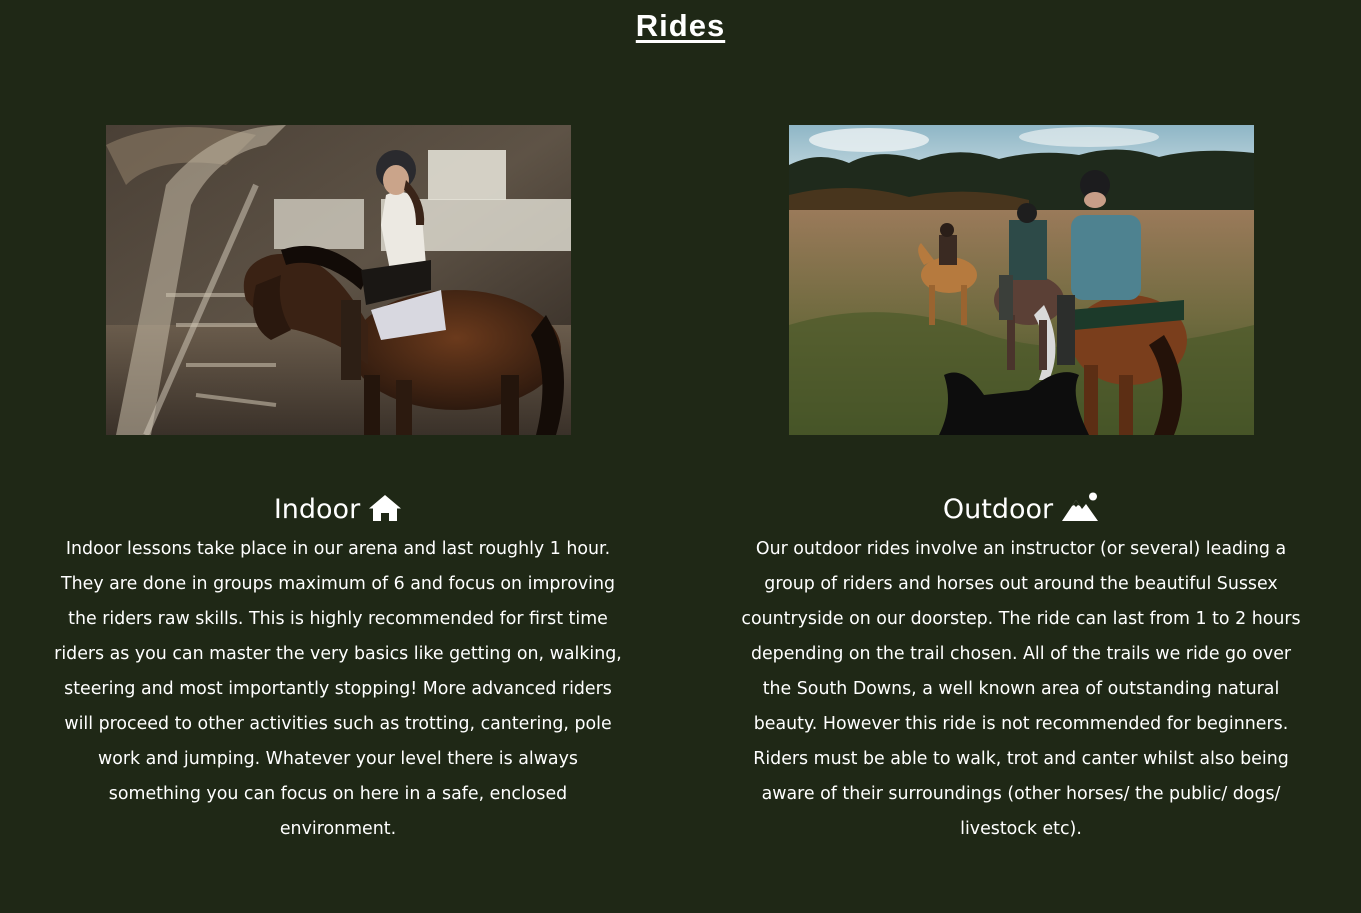 Image resolution: width=1361 pixels, height=913 pixels. What do you see at coordinates (317, 509) in the screenshot?
I see `indoor-heading-label: Indoor` at bounding box center [317, 509].